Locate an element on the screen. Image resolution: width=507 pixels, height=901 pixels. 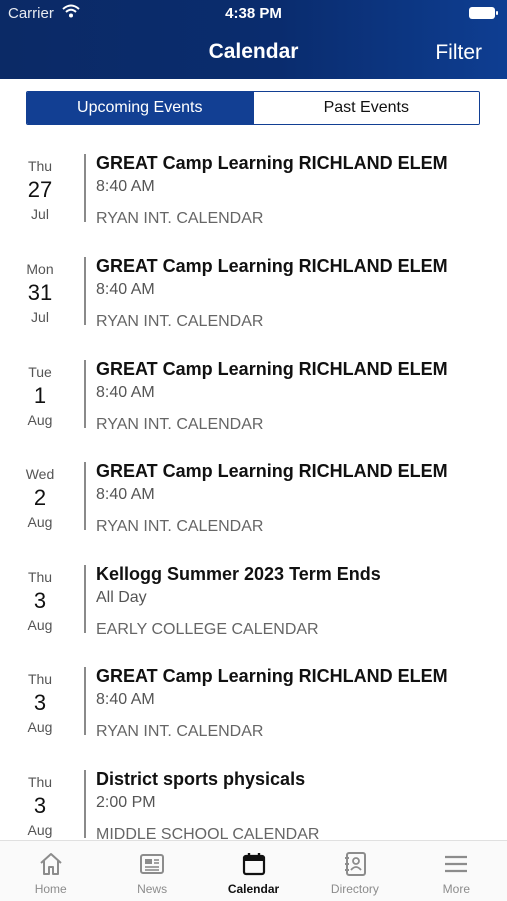
tab-calendar: Calendar is located at coordinates (253, 871).